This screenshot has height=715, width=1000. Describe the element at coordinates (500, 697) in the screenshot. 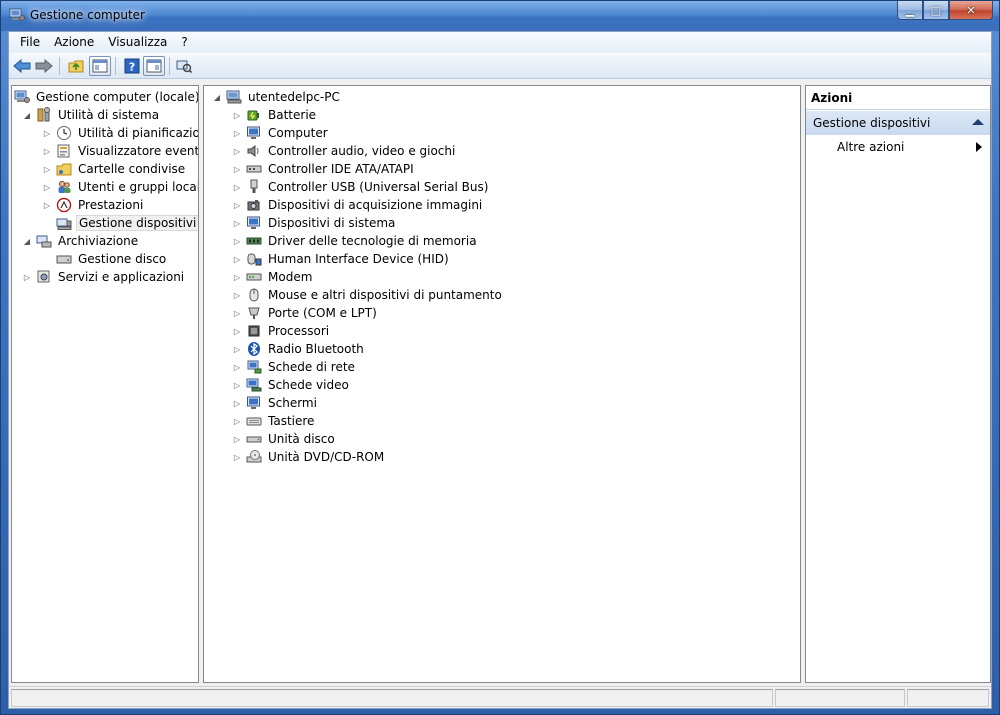

I see `status-bar` at that location.